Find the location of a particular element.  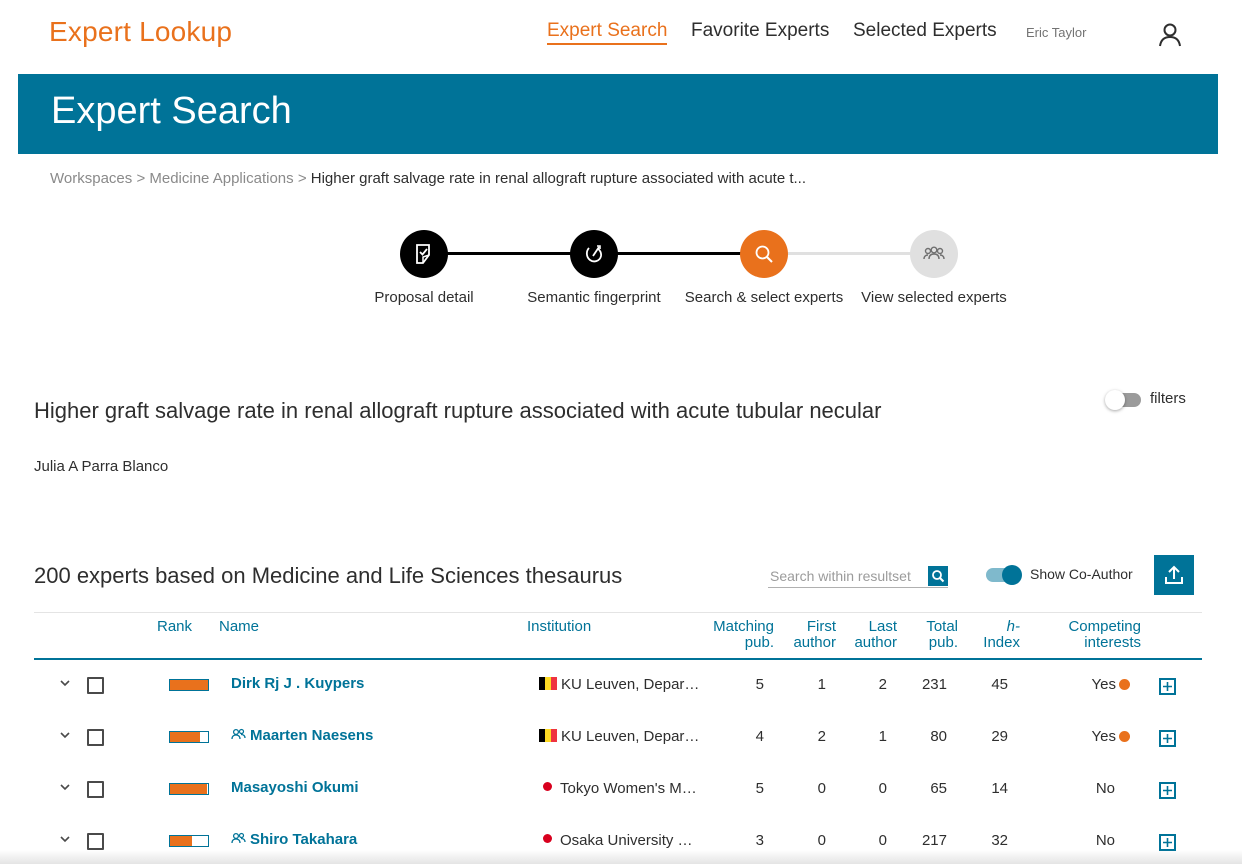

column-header-line: Last is located at coordinates (882, 626).